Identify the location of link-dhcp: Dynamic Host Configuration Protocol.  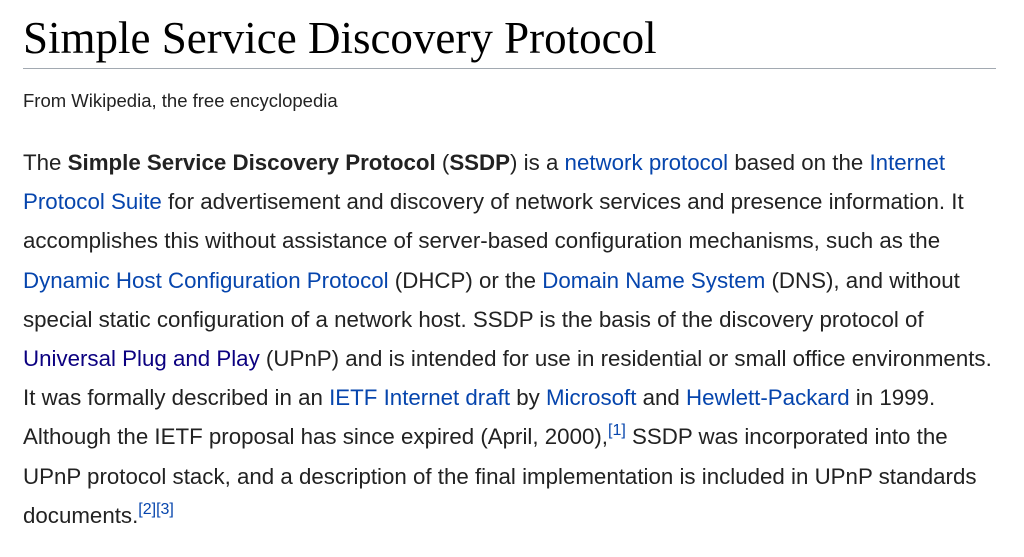
(206, 280).